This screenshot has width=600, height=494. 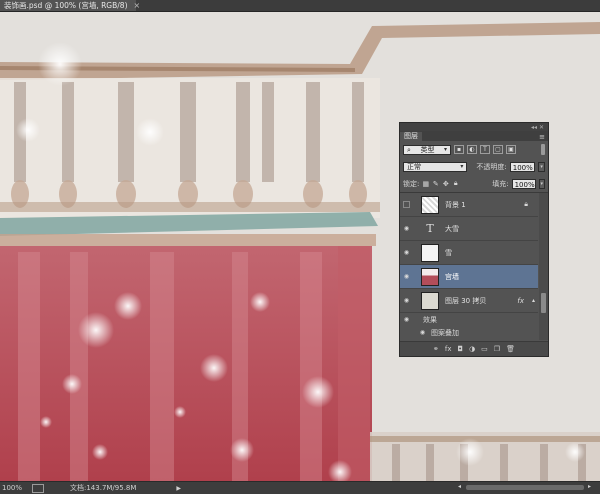 I want to click on layer-name: 背景 1, so click(x=455, y=204).